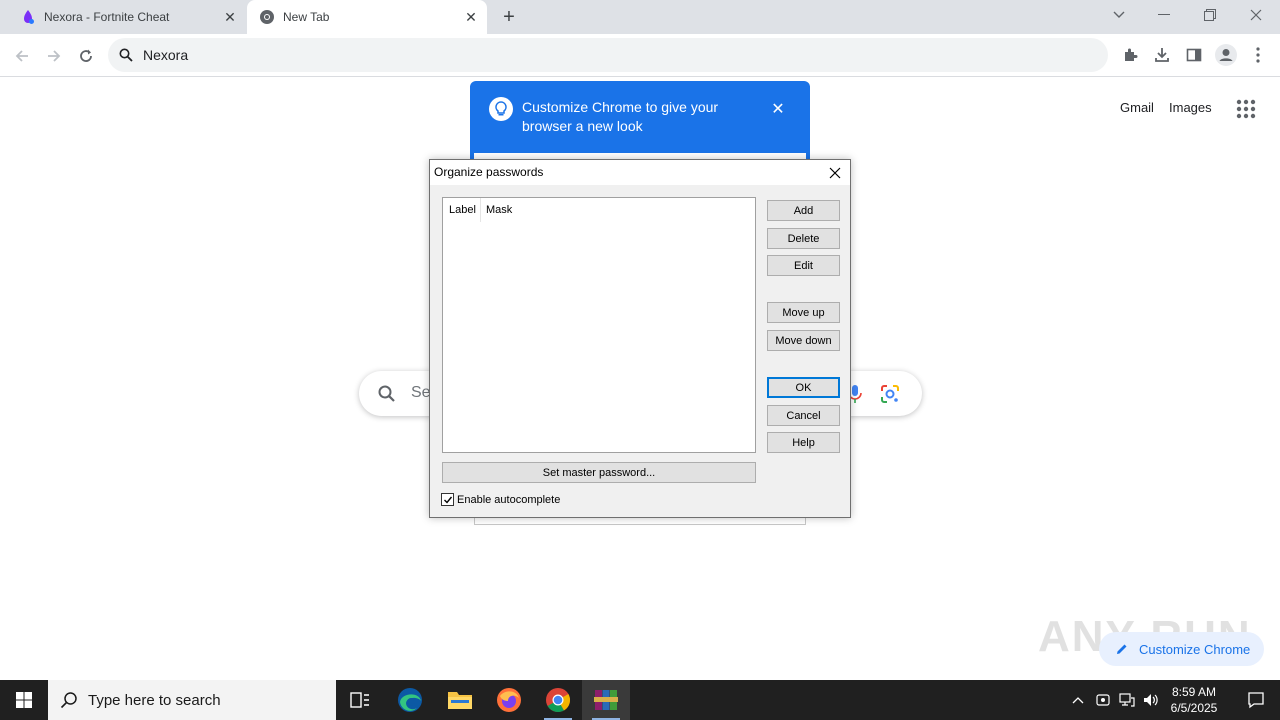 This screenshot has width=1280, height=720. What do you see at coordinates (22, 56) in the screenshot?
I see `back-arrow-icon` at bounding box center [22, 56].